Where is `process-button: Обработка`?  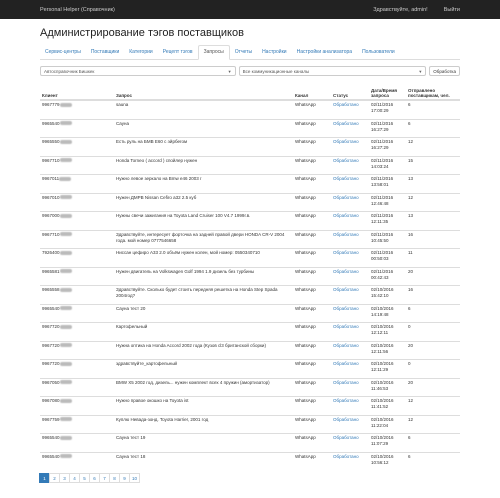 process-button: Обработка is located at coordinates (444, 71).